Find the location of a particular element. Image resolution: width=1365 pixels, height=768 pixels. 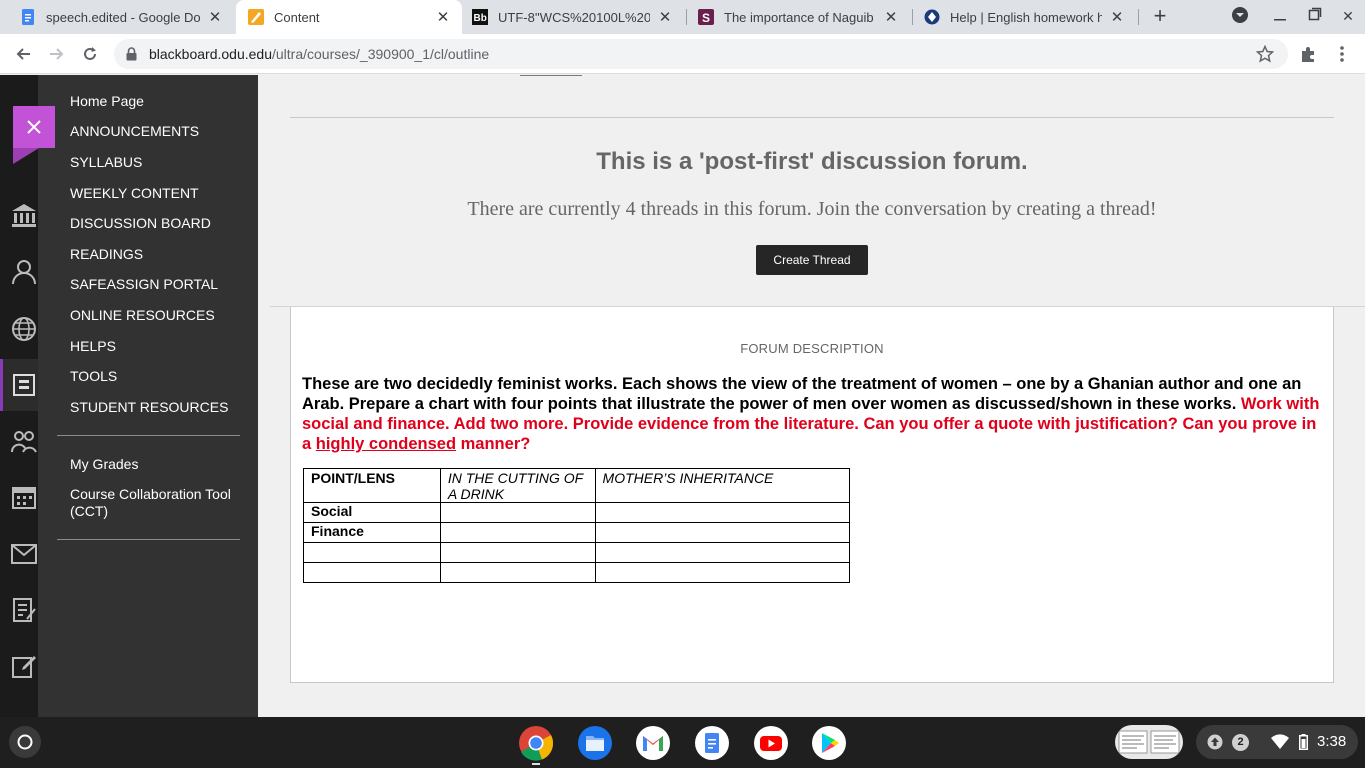

youtube-icon is located at coordinates (771, 743).